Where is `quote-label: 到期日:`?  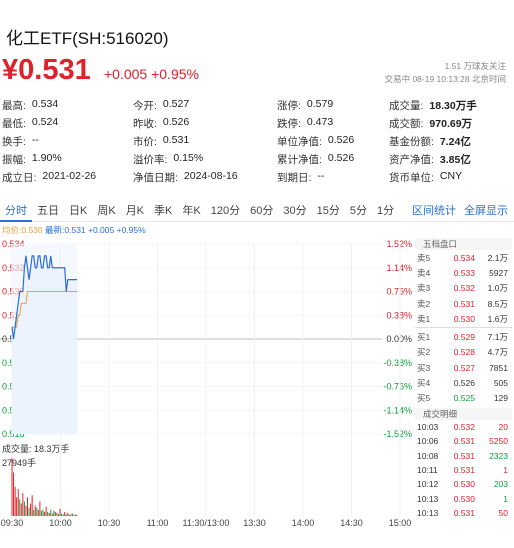 quote-label: 到期日: is located at coordinates (294, 177).